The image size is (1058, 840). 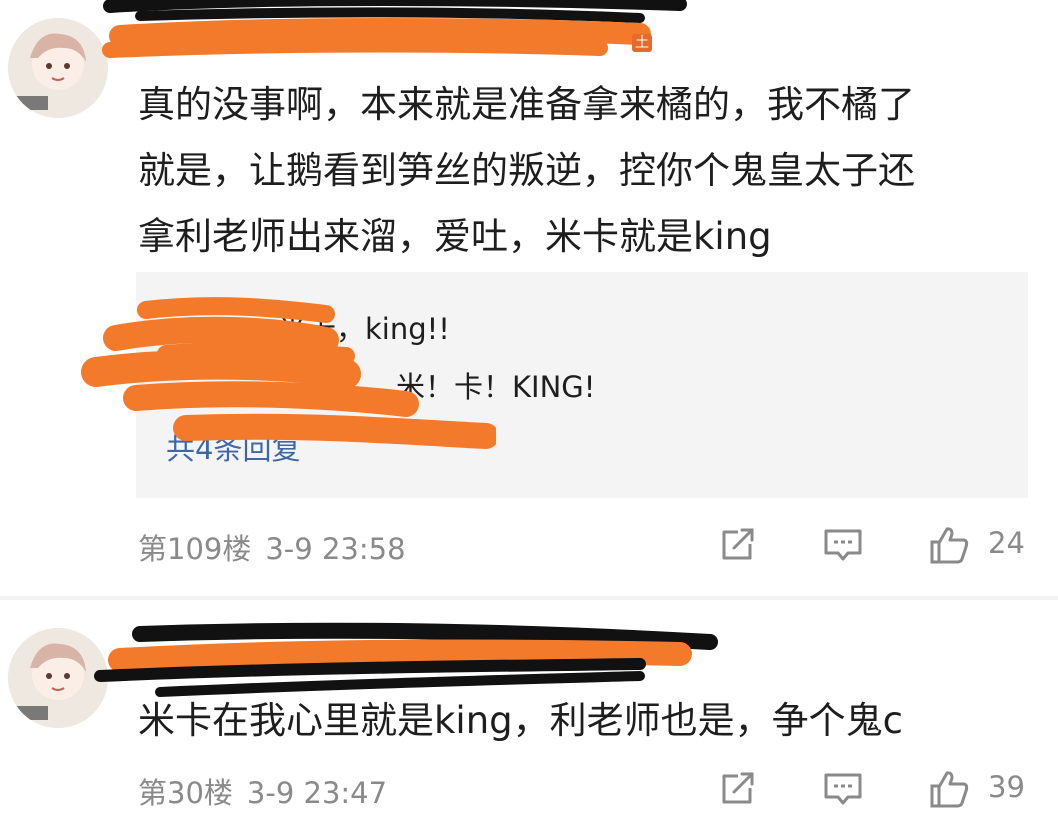 I want to click on username-redaction, so click(x=400, y=40).